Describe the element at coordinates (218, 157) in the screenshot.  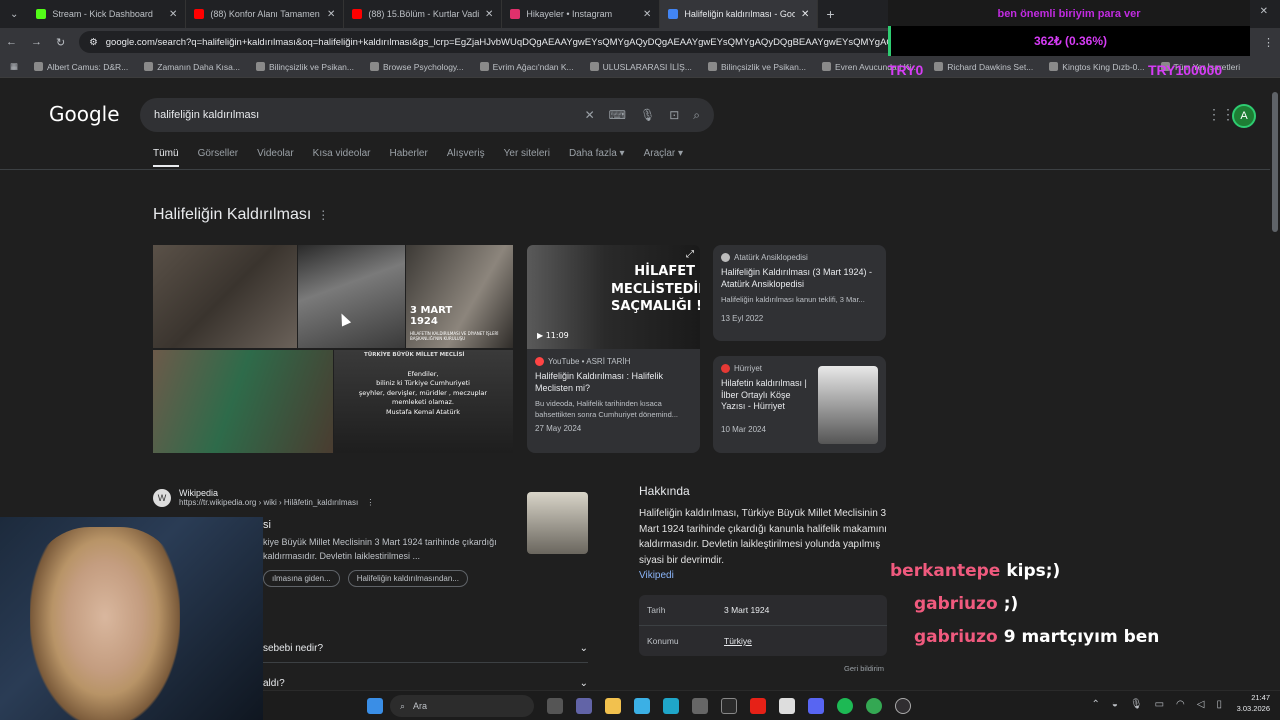
I see `tab-images: Görseller` at that location.